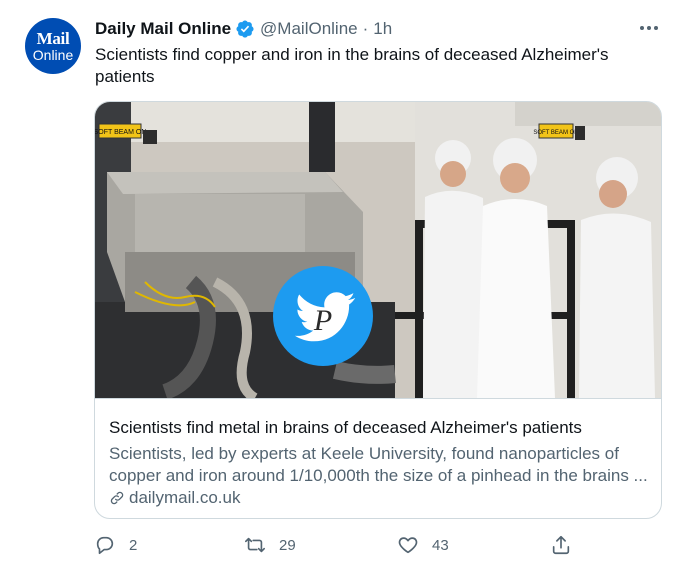 This screenshot has width=686, height=569. What do you see at coordinates (408, 545) in the screenshot?
I see `like-icon` at bounding box center [408, 545].